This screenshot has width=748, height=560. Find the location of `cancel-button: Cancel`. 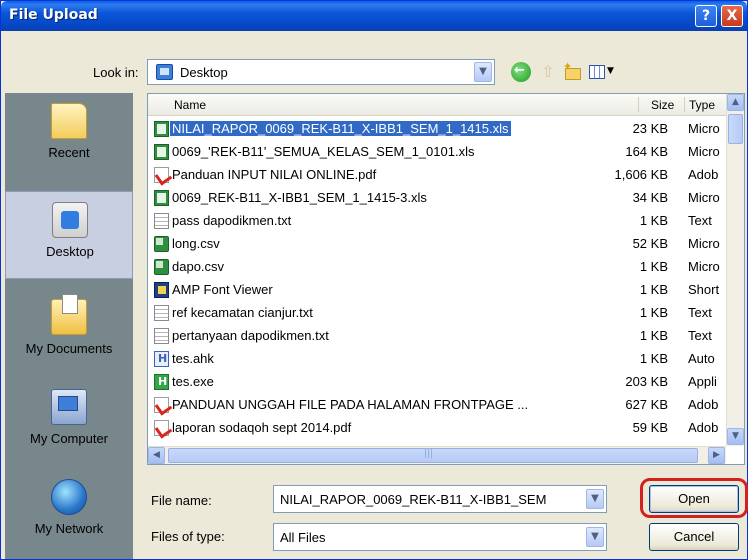

cancel-button: Cancel is located at coordinates (694, 537).